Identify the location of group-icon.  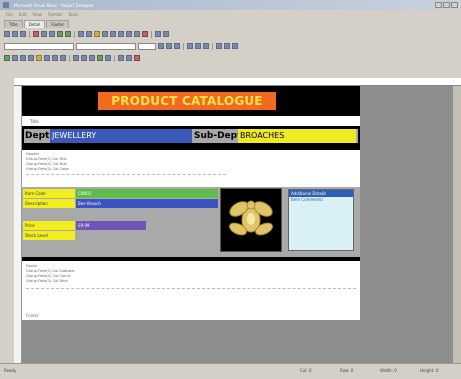
(23, 58).